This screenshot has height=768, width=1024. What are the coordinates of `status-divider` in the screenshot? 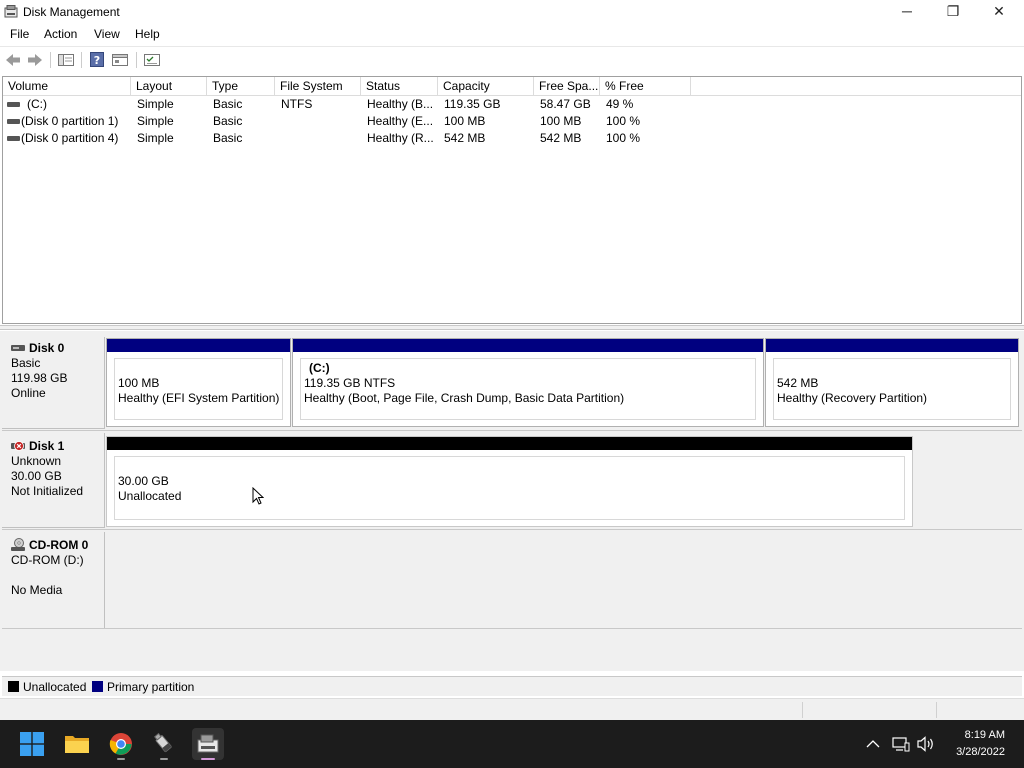 It's located at (802, 710).